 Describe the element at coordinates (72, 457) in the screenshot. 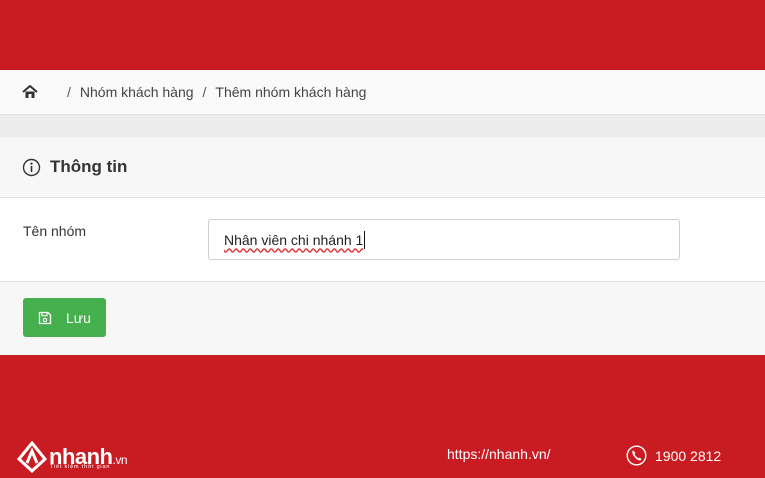

I see `nhanh-logo: nhanh.vn Tiết kiệm thời gian` at that location.